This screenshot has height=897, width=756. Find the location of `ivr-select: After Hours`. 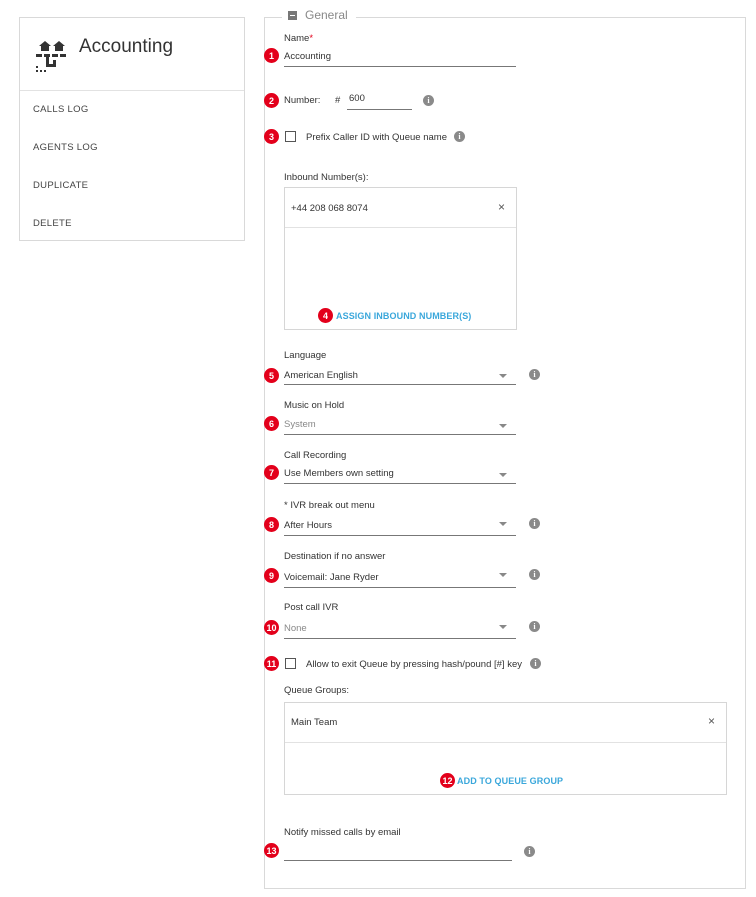

ivr-select: After Hours is located at coordinates (400, 525).